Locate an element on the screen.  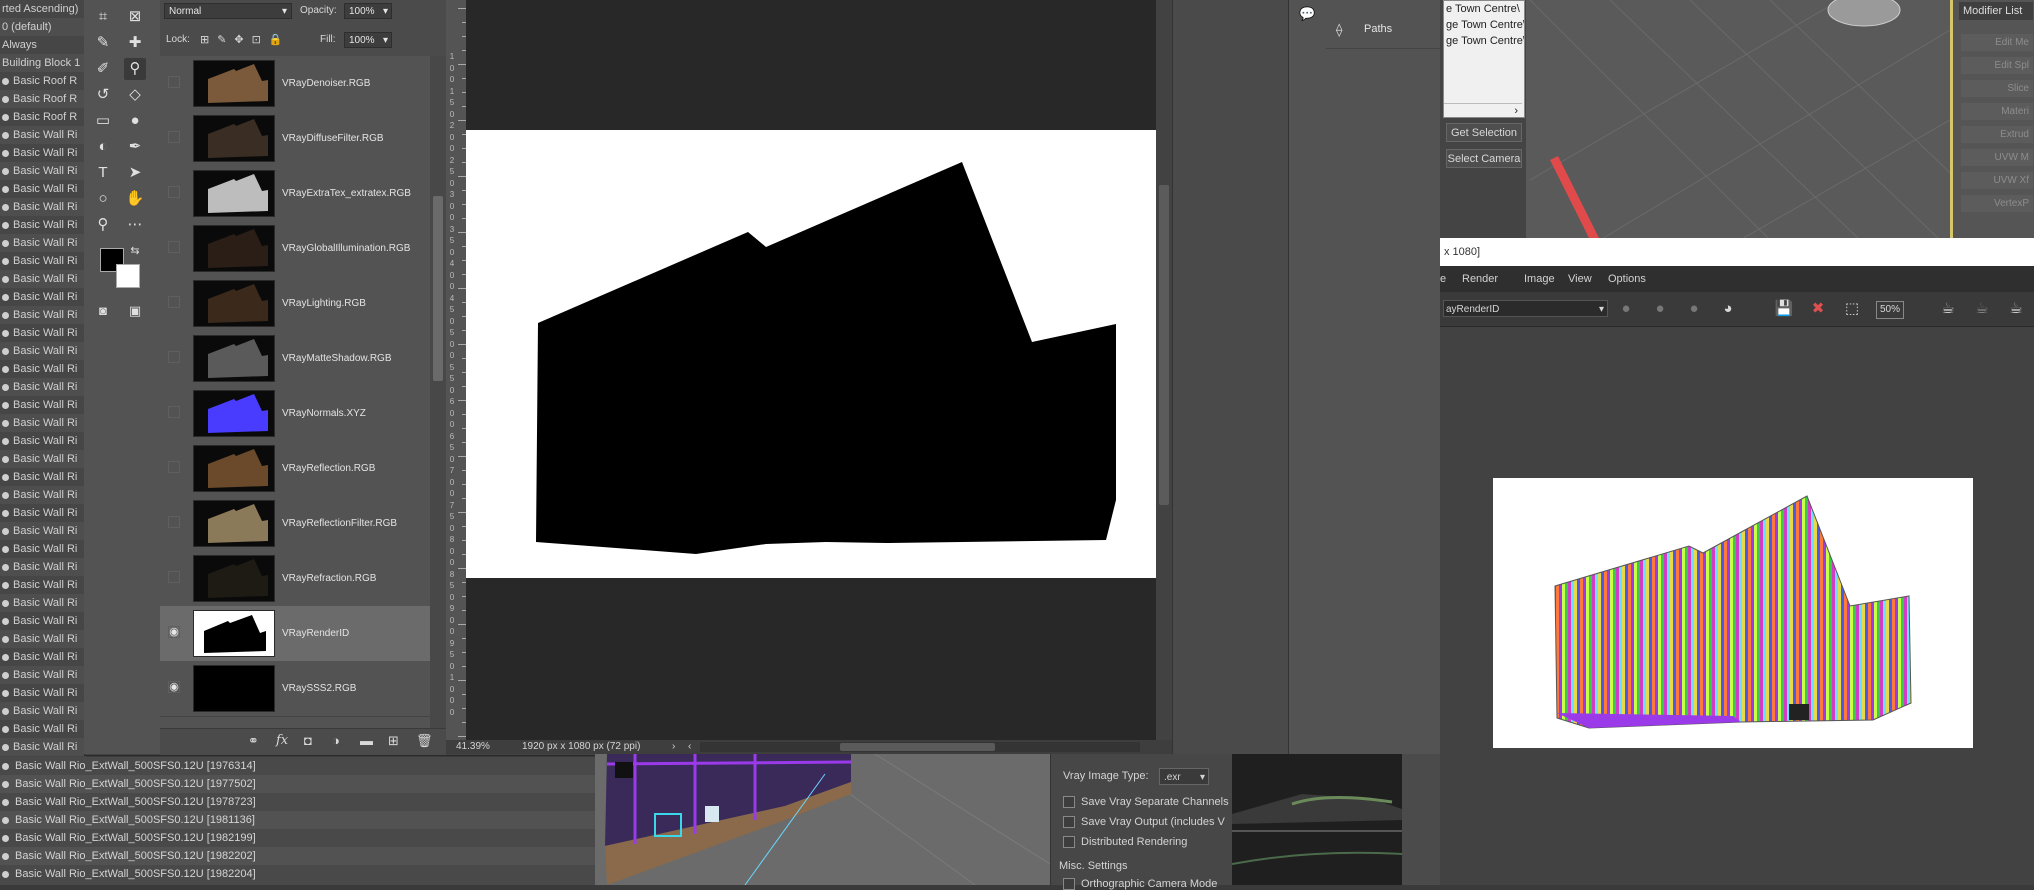
canvas-horizontal-scrollbar is located at coordinates (920, 747).